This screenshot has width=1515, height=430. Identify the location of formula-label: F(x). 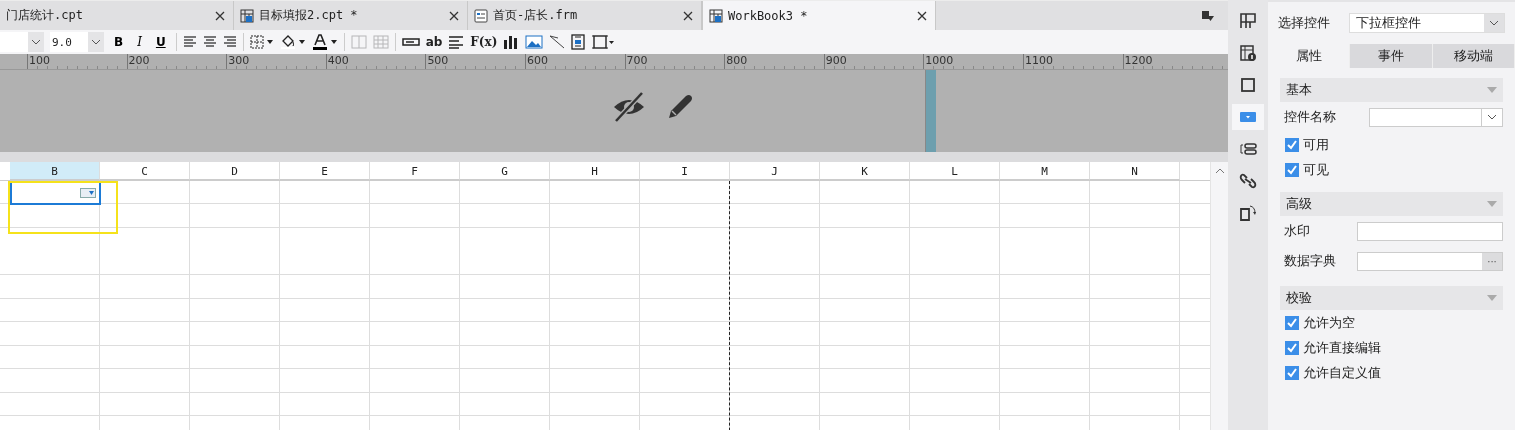
(484, 42).